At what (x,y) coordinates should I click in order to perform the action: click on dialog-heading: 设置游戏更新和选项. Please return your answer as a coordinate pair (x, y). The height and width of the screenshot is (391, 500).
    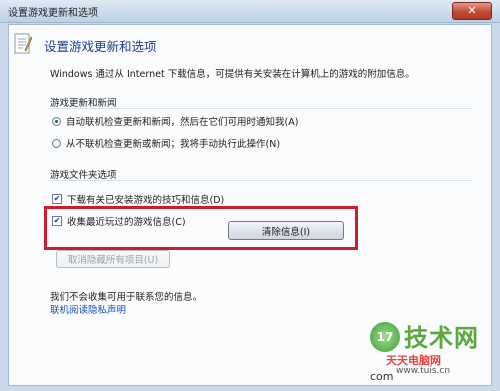
    Looking at the image, I should click on (100, 46).